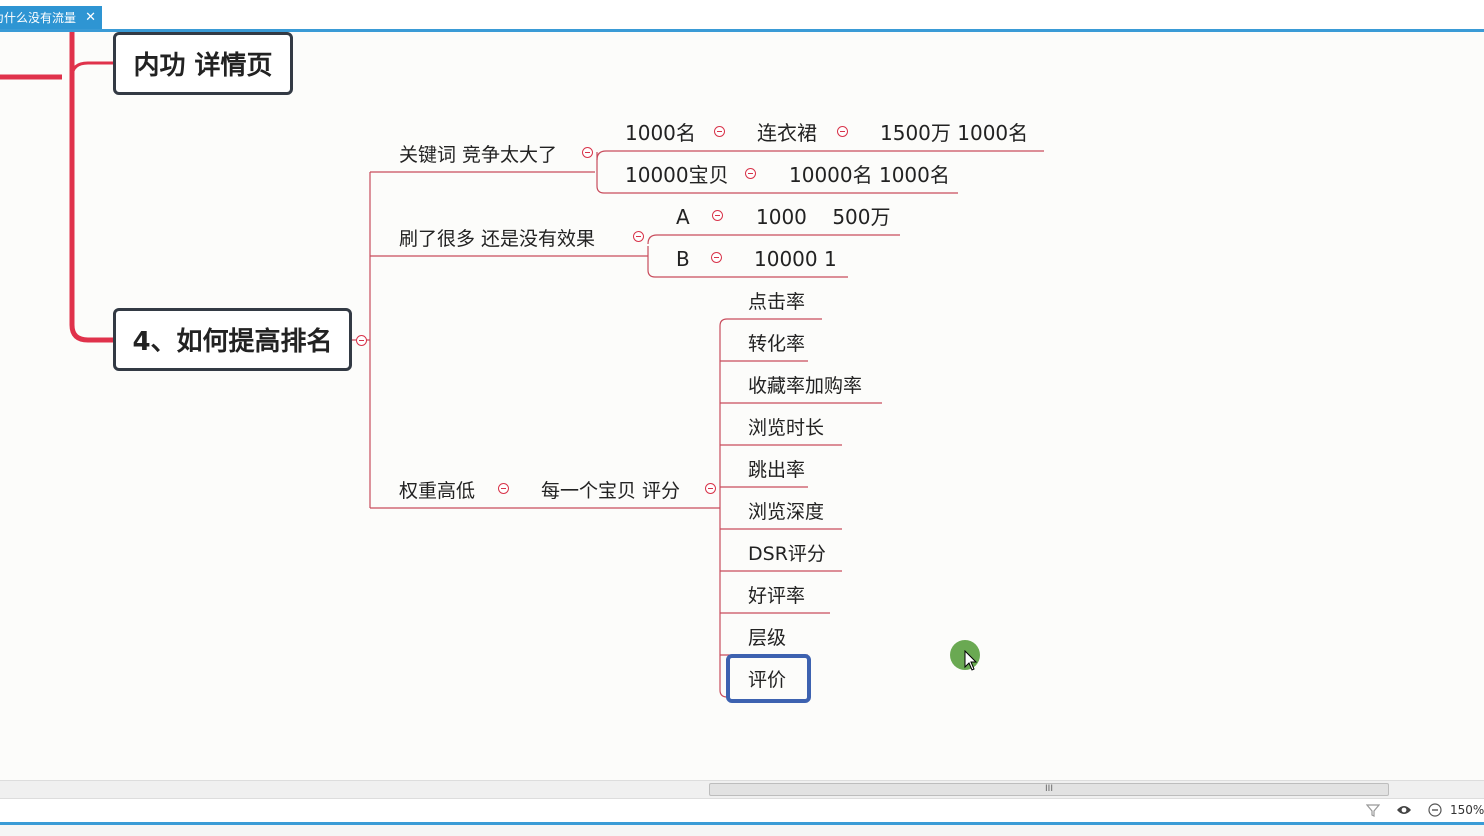  I want to click on keyword-child-1b: 连衣裙, so click(787, 133).